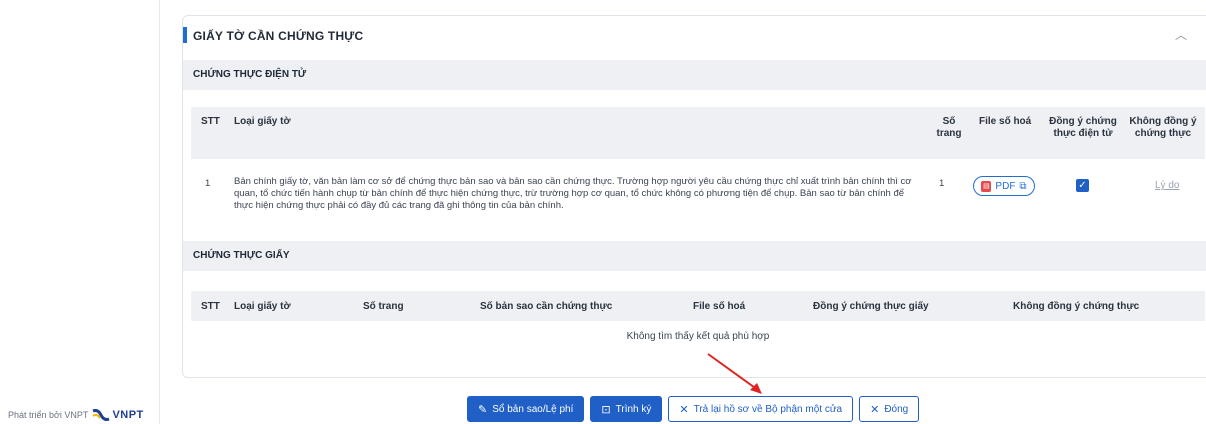 This screenshot has height=424, width=1206. Describe the element at coordinates (80, 212) in the screenshot. I see `left-sidebar` at that location.